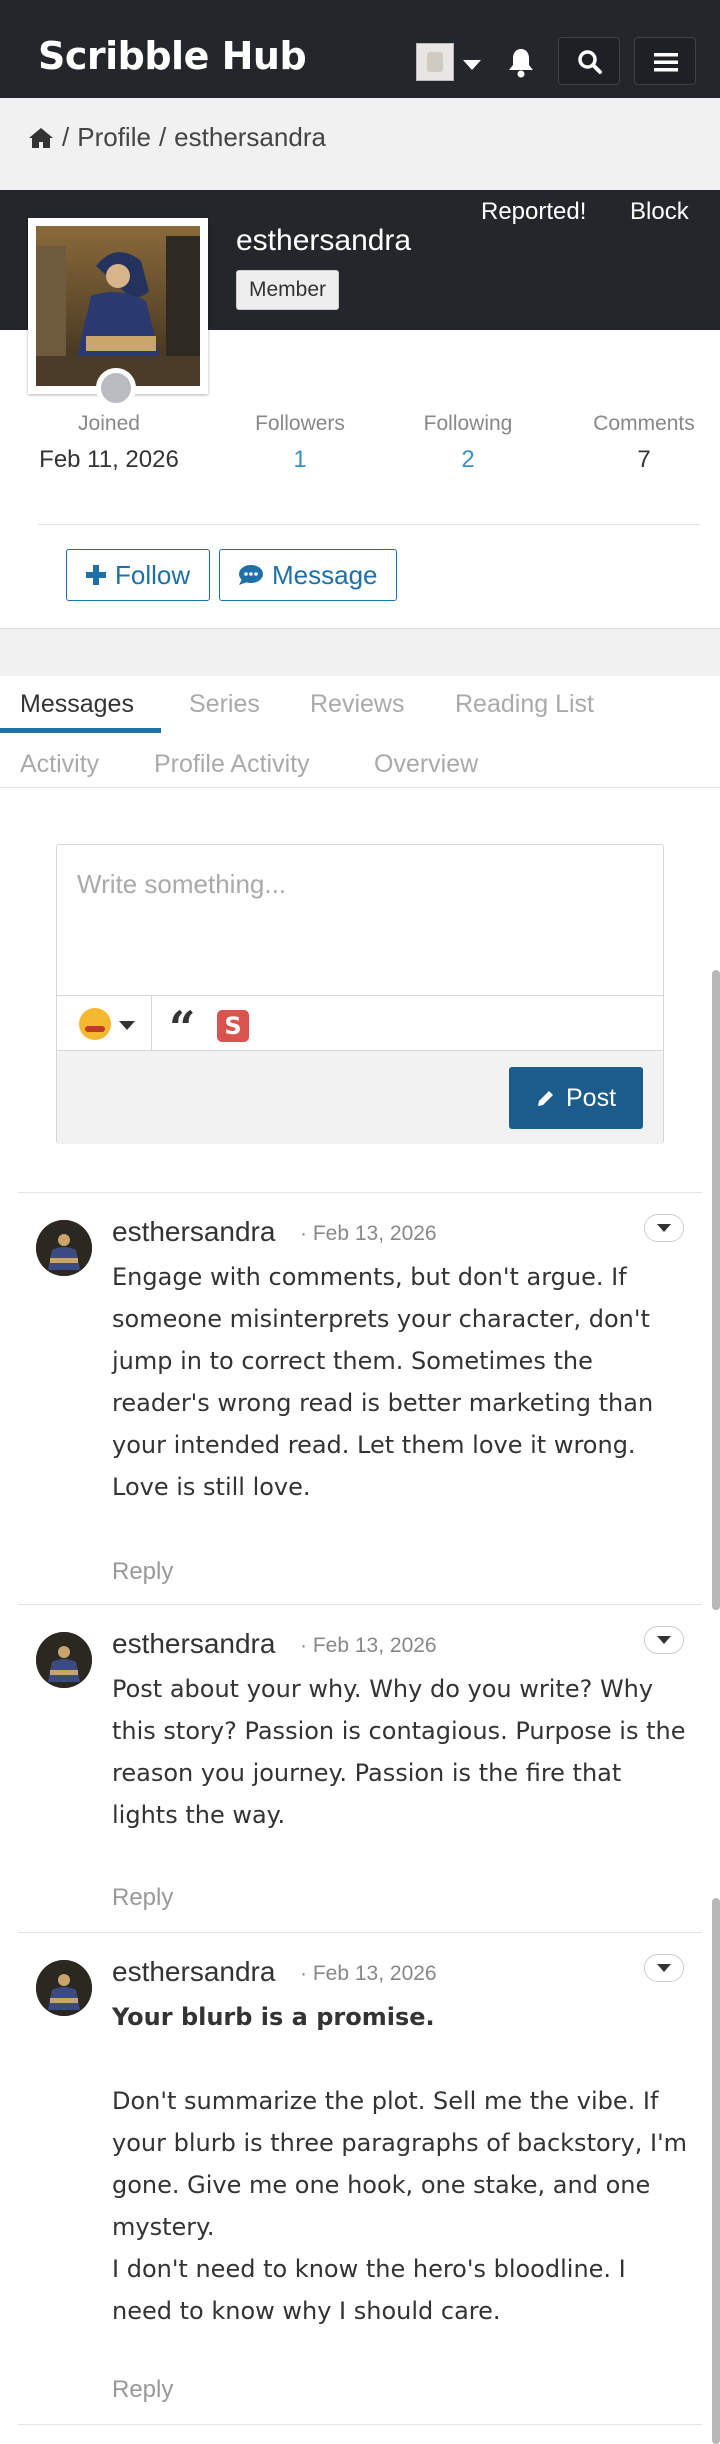 The width and height of the screenshot is (720, 2444). Describe the element at coordinates (369, 524) in the screenshot. I see `divider` at that location.